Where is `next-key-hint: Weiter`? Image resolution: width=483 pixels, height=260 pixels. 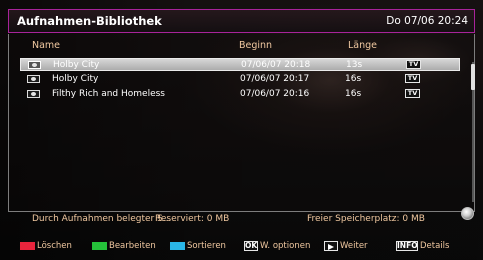 next-key-hint: Weiter is located at coordinates (349, 246).